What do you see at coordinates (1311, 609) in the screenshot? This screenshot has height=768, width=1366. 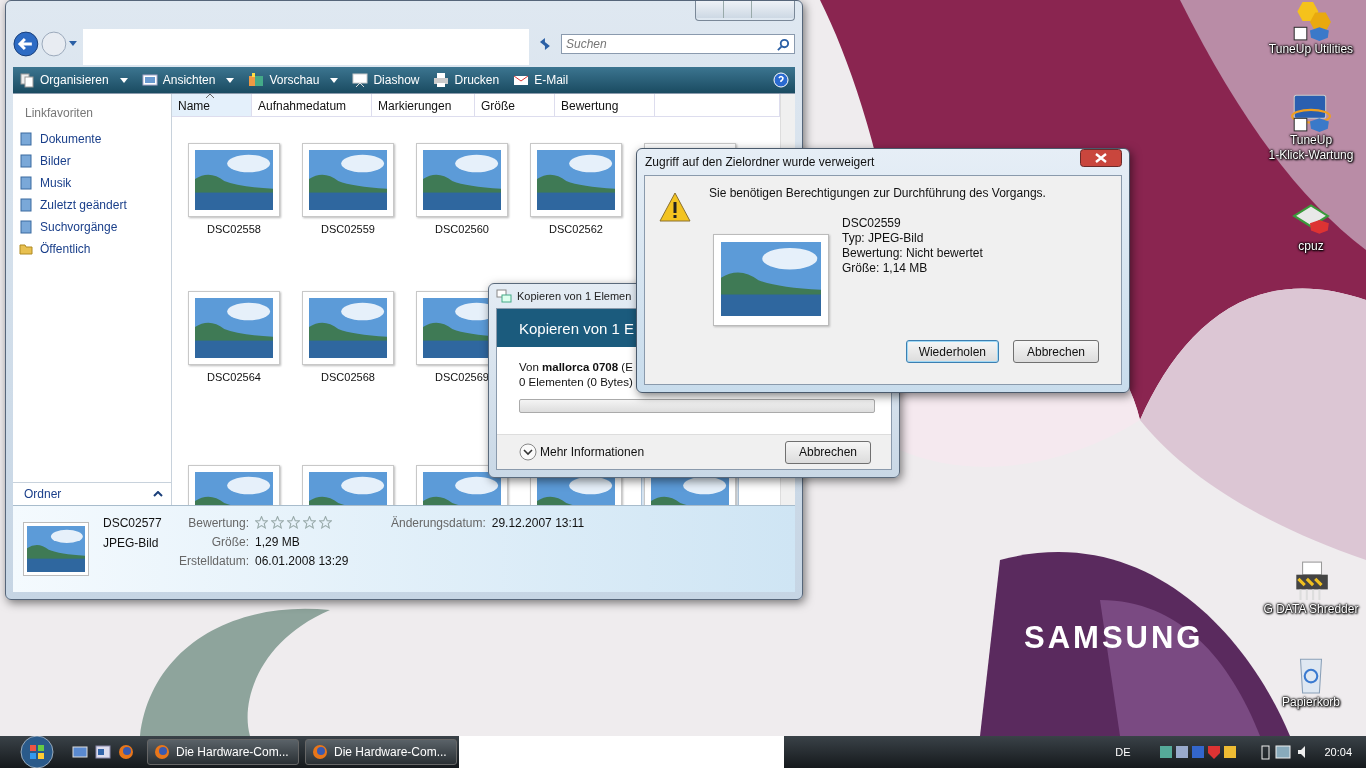 I see `shortcut-label: G DATA Shredder` at bounding box center [1311, 609].